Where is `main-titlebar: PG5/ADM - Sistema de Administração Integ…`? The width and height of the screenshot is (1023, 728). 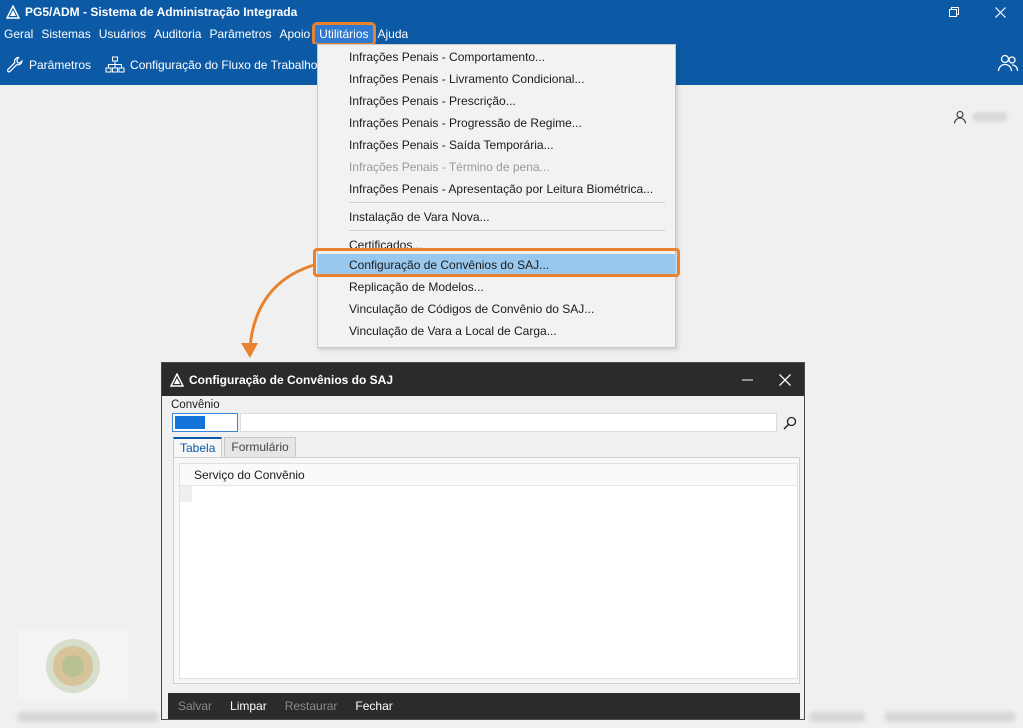
main-titlebar: PG5/ADM - Sistema de Administração Integ… is located at coordinates (511, 12).